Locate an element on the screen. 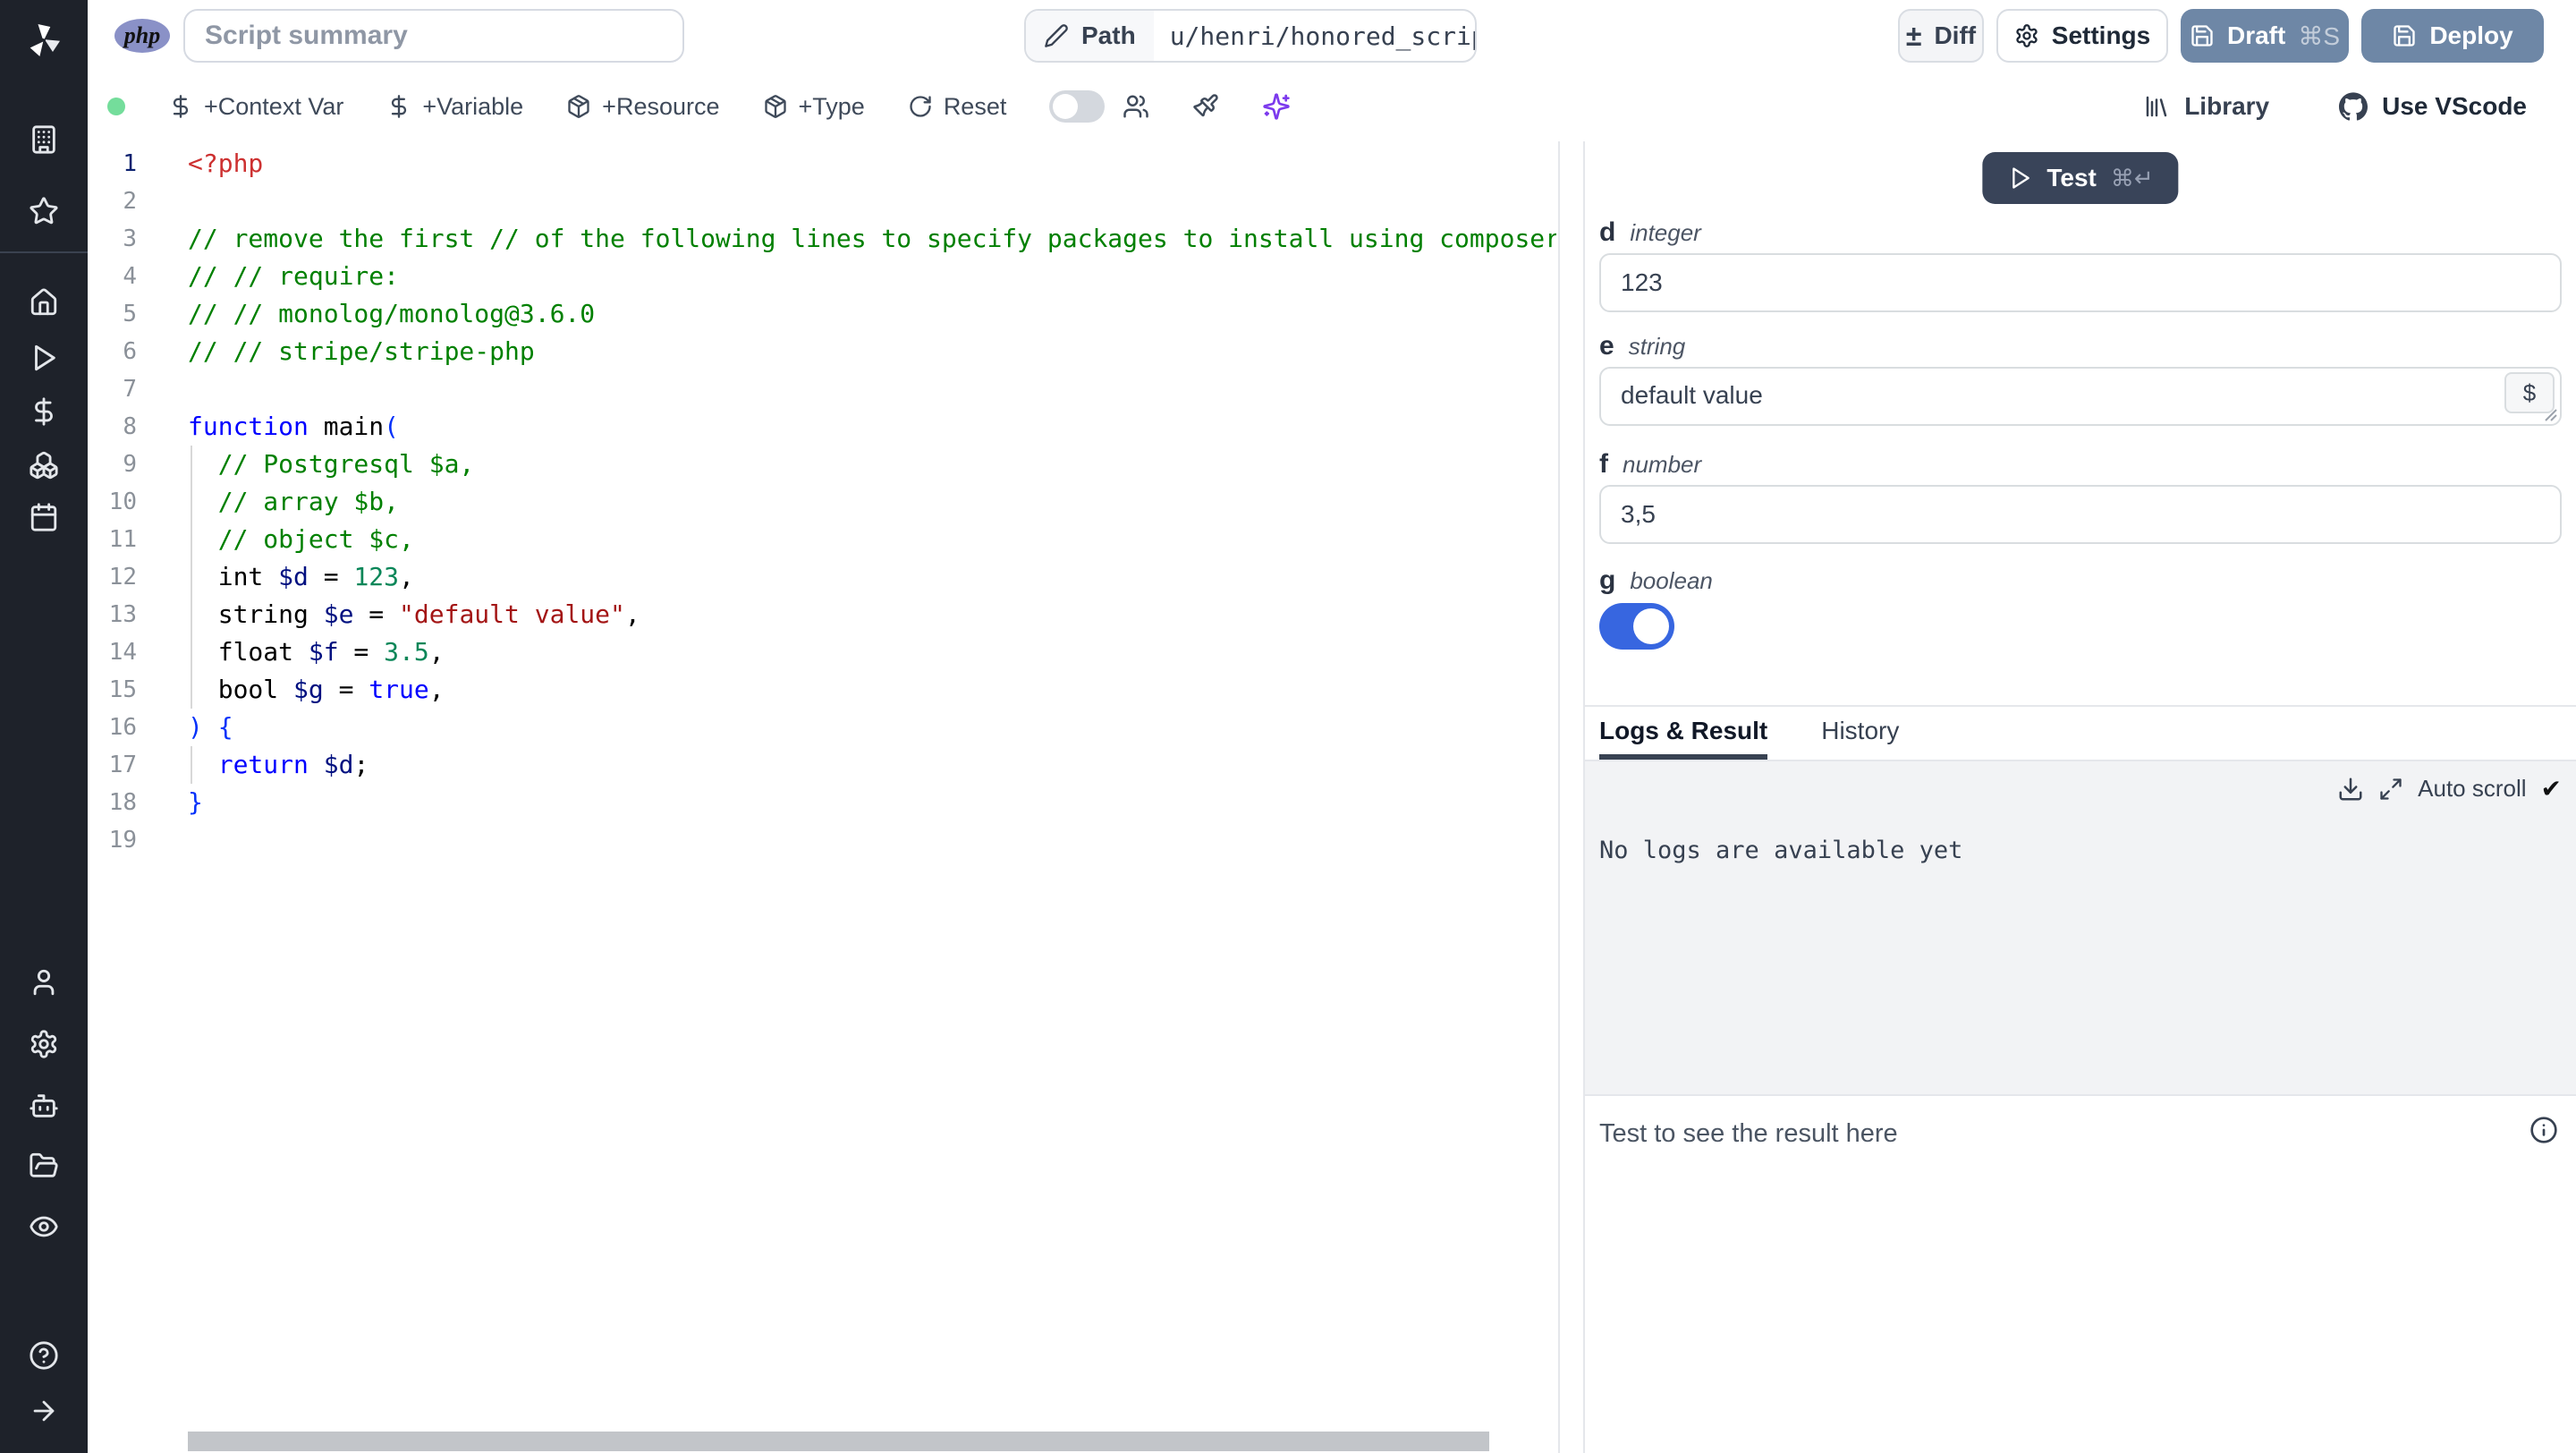  code-line: return $d; is located at coordinates (872, 765).